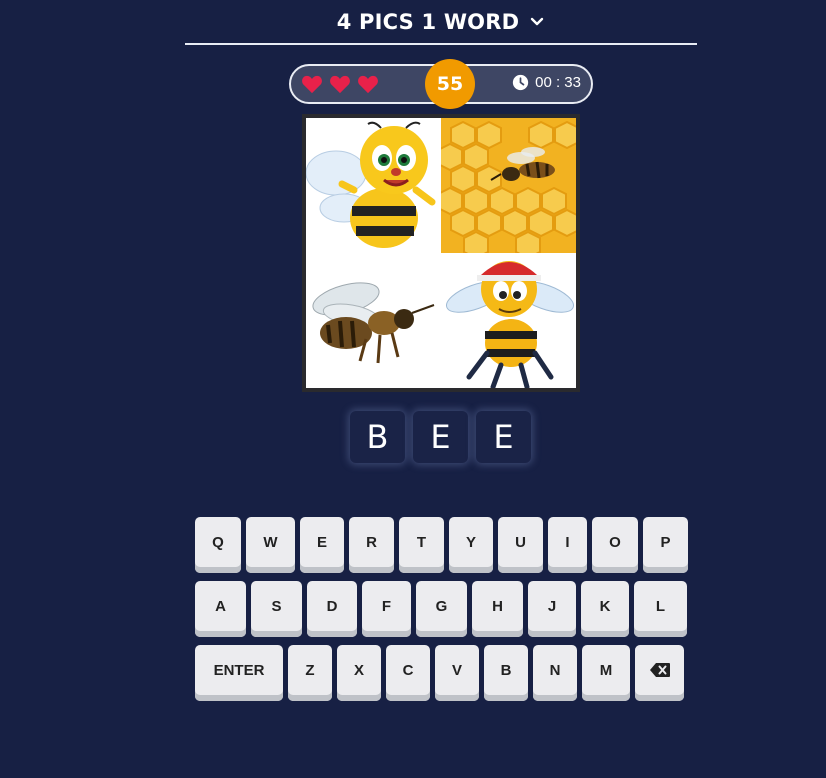  What do you see at coordinates (386, 609) in the screenshot?
I see `key-f: F` at bounding box center [386, 609].